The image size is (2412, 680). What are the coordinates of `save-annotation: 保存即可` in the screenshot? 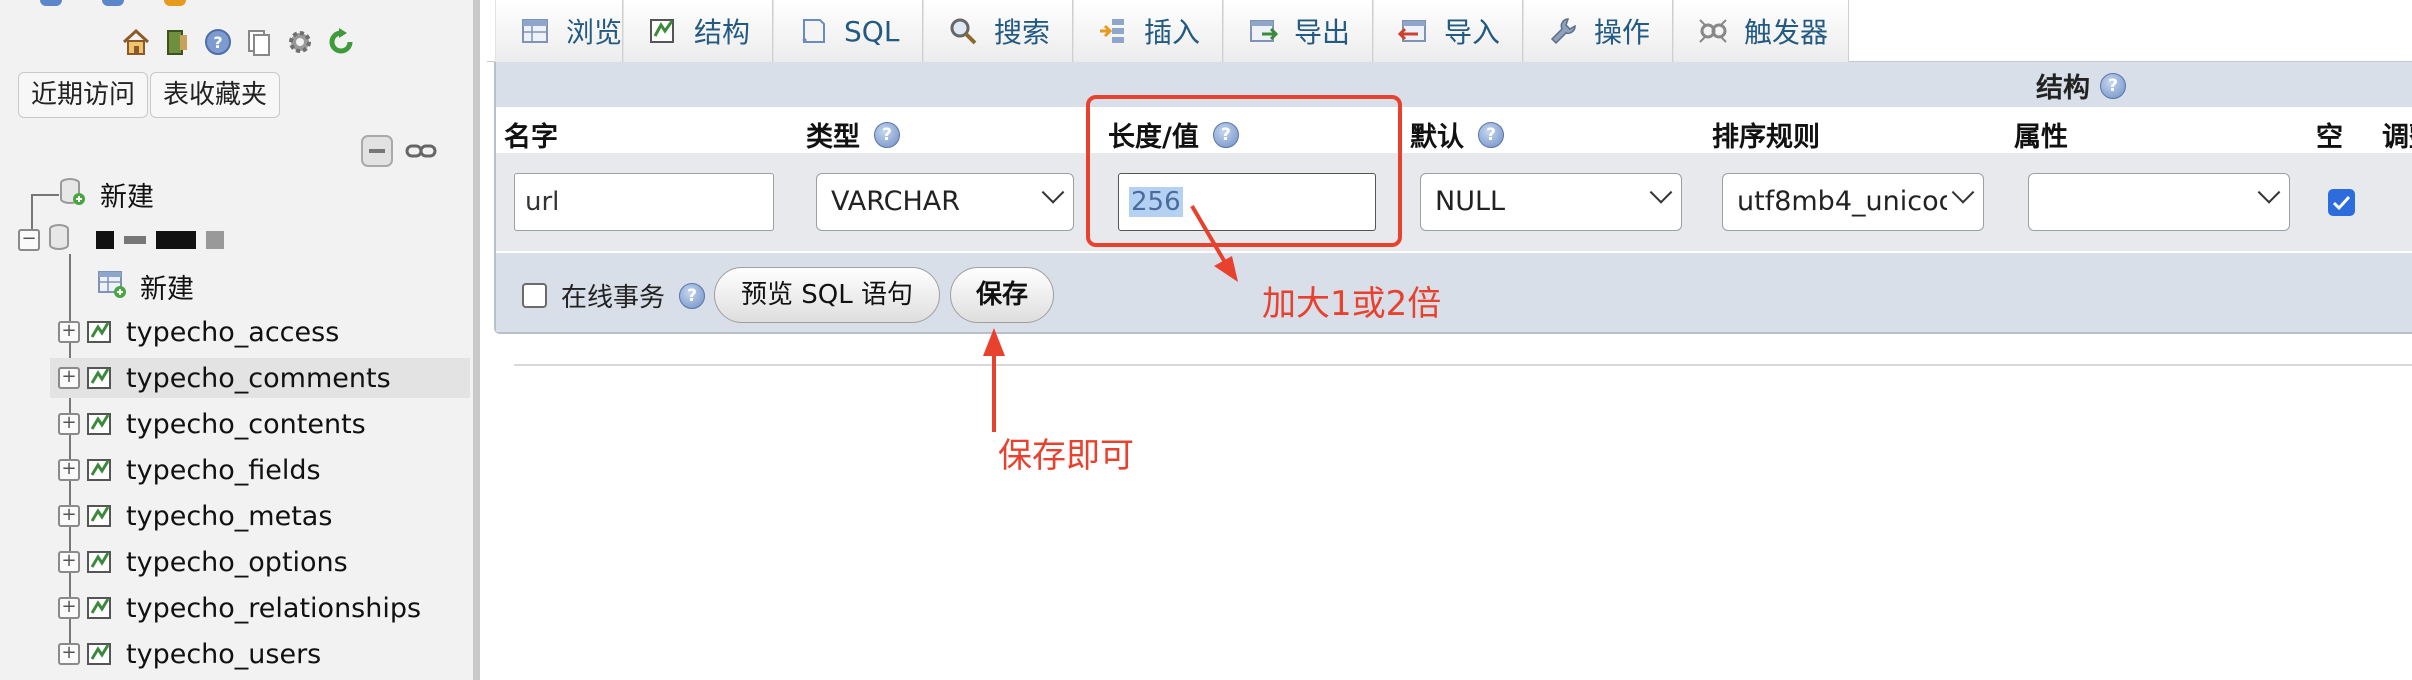 It's located at (1066, 456).